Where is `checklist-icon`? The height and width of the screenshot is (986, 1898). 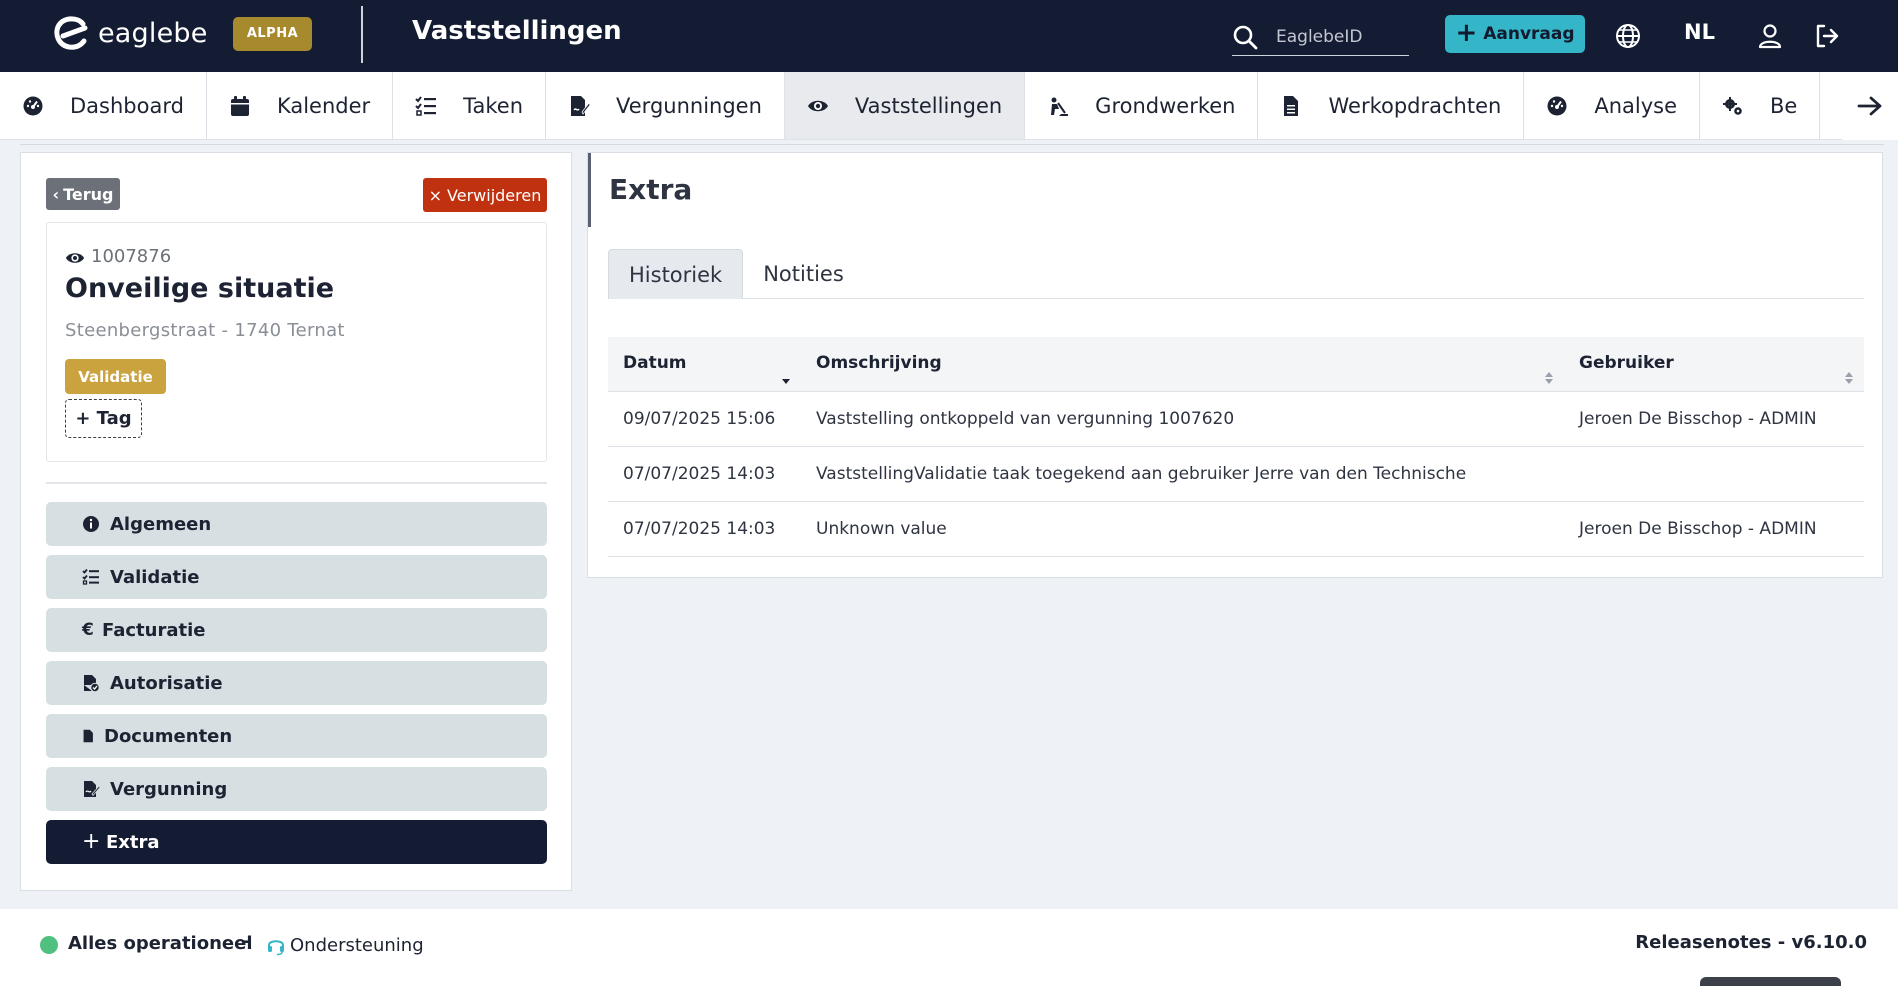
checklist-icon is located at coordinates (90, 576).